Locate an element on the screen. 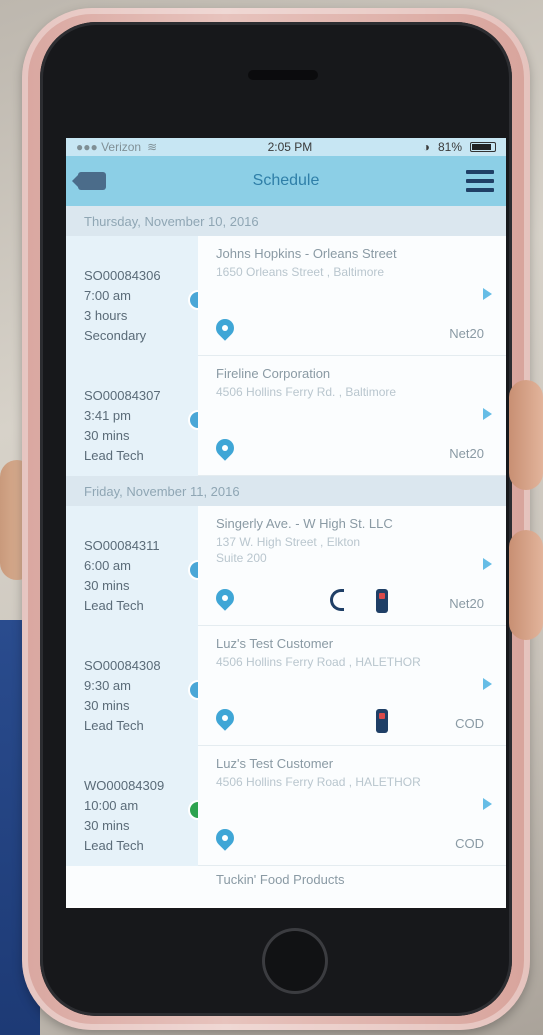 The image size is (543, 1035). job-summary: SO00084306 7:00 am 3 hours Secondary is located at coordinates (137, 296).